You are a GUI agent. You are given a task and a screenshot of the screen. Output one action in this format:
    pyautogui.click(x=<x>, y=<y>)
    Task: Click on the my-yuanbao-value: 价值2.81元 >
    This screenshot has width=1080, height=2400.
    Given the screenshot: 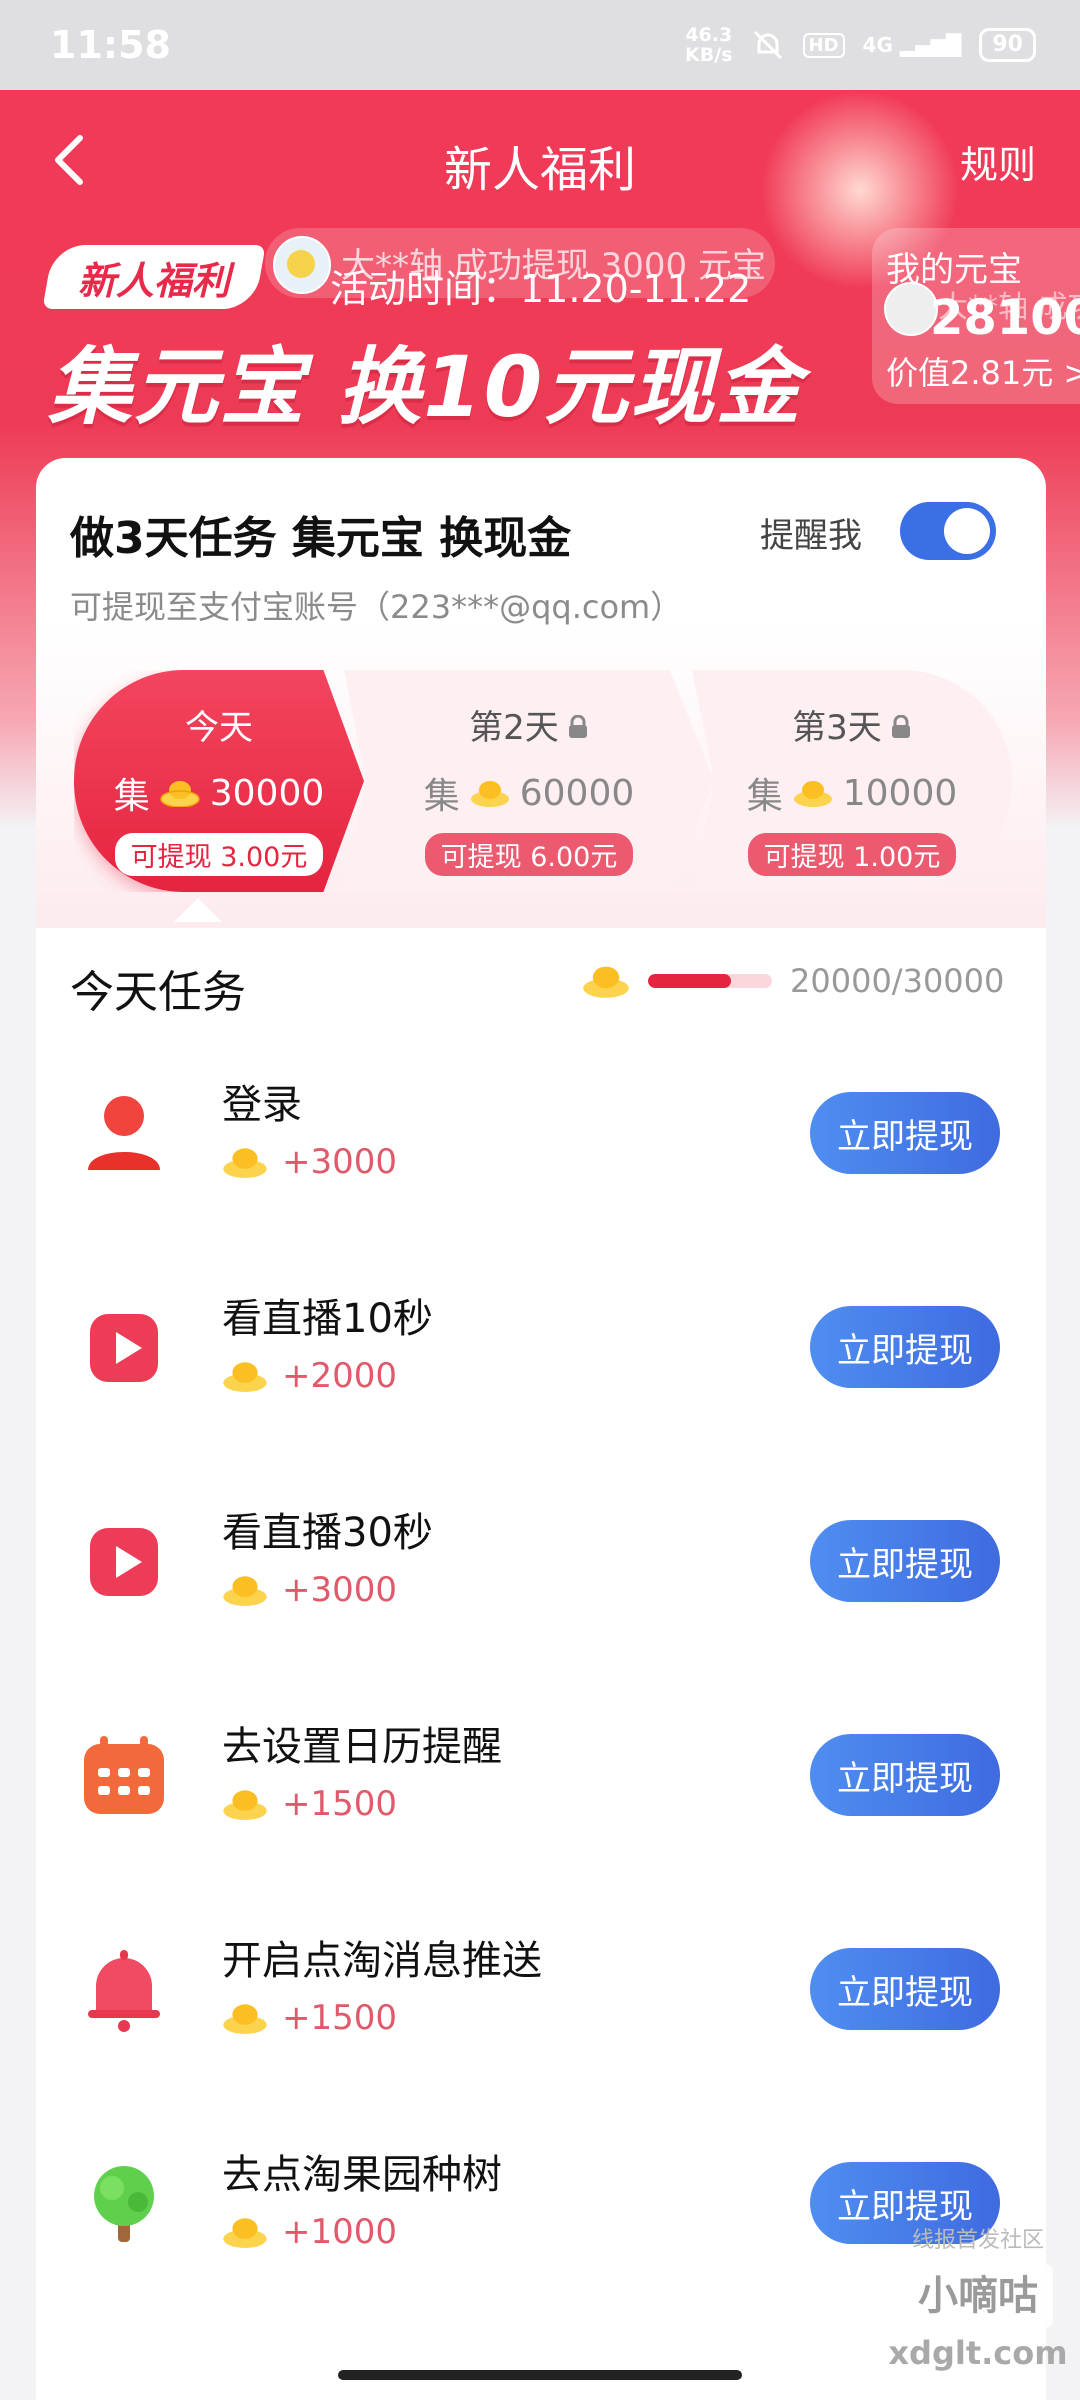 What is the action you would take?
    pyautogui.click(x=983, y=371)
    